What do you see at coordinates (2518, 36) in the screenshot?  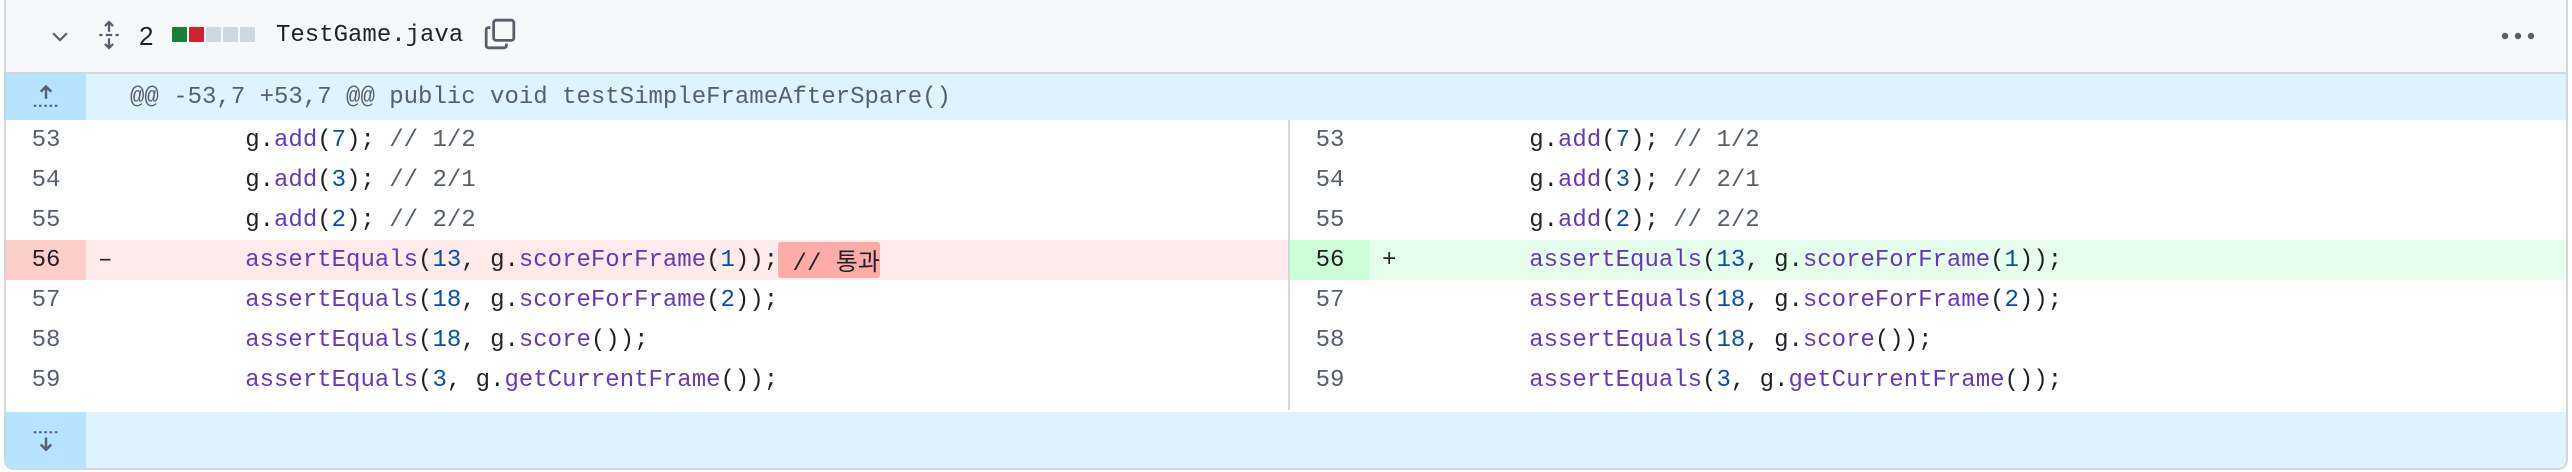 I see `kebab-horizontal-icon` at bounding box center [2518, 36].